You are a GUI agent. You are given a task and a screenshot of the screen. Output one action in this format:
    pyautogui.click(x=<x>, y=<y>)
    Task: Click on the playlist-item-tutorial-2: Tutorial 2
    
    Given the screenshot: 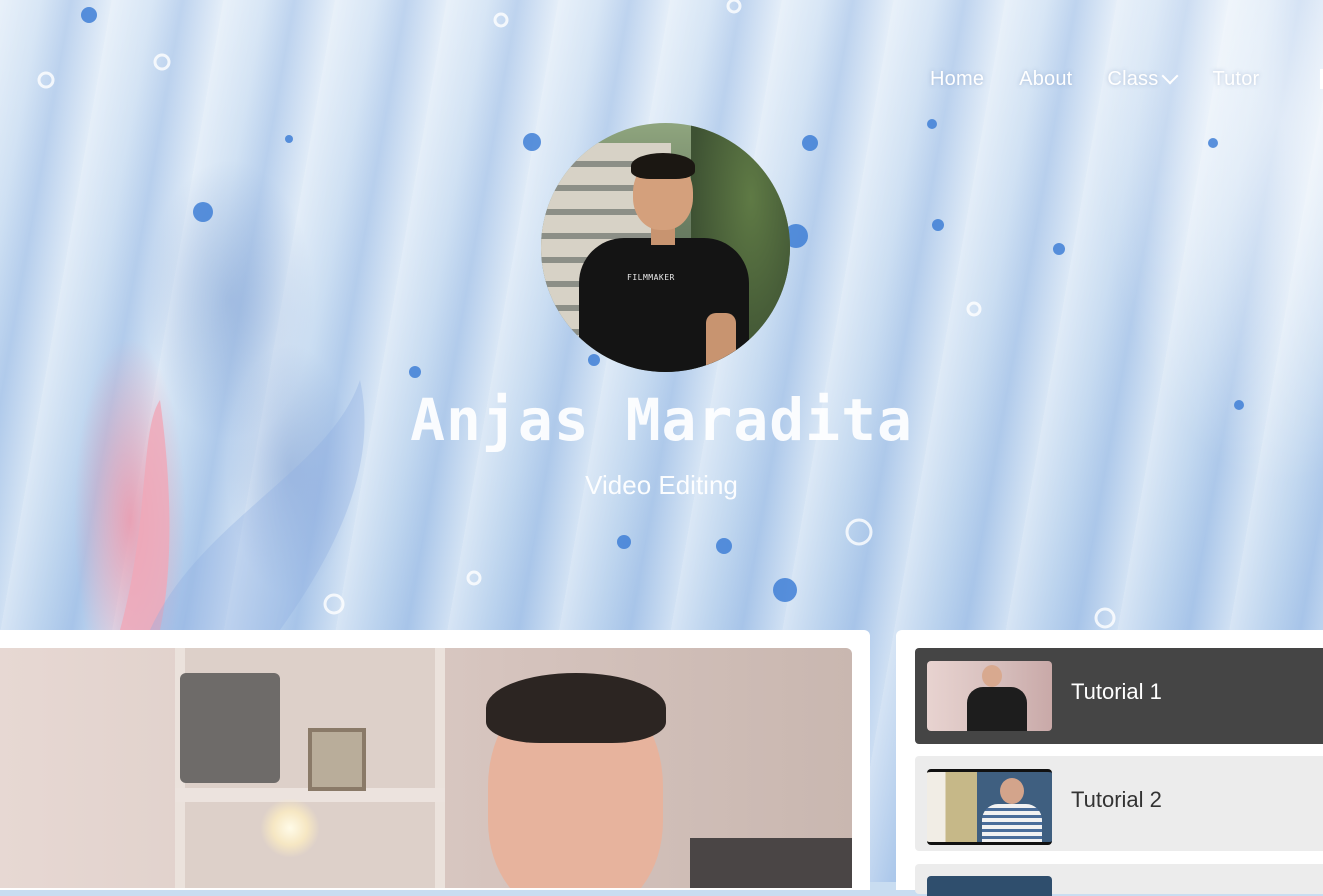 What is the action you would take?
    pyautogui.click(x=1119, y=803)
    